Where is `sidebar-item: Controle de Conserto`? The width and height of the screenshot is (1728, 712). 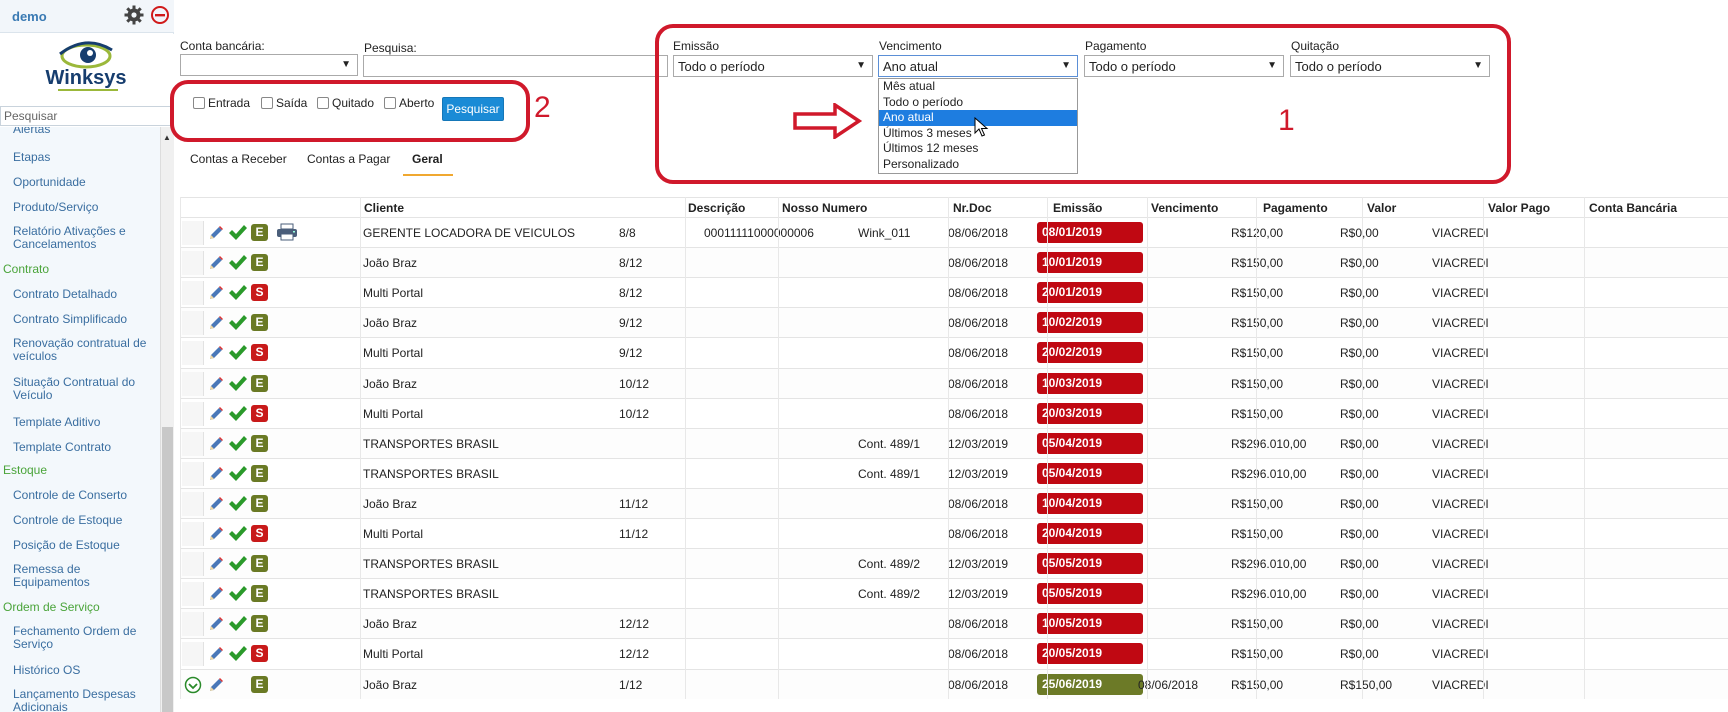
sidebar-item: Controle de Conserto is located at coordinates (86, 495).